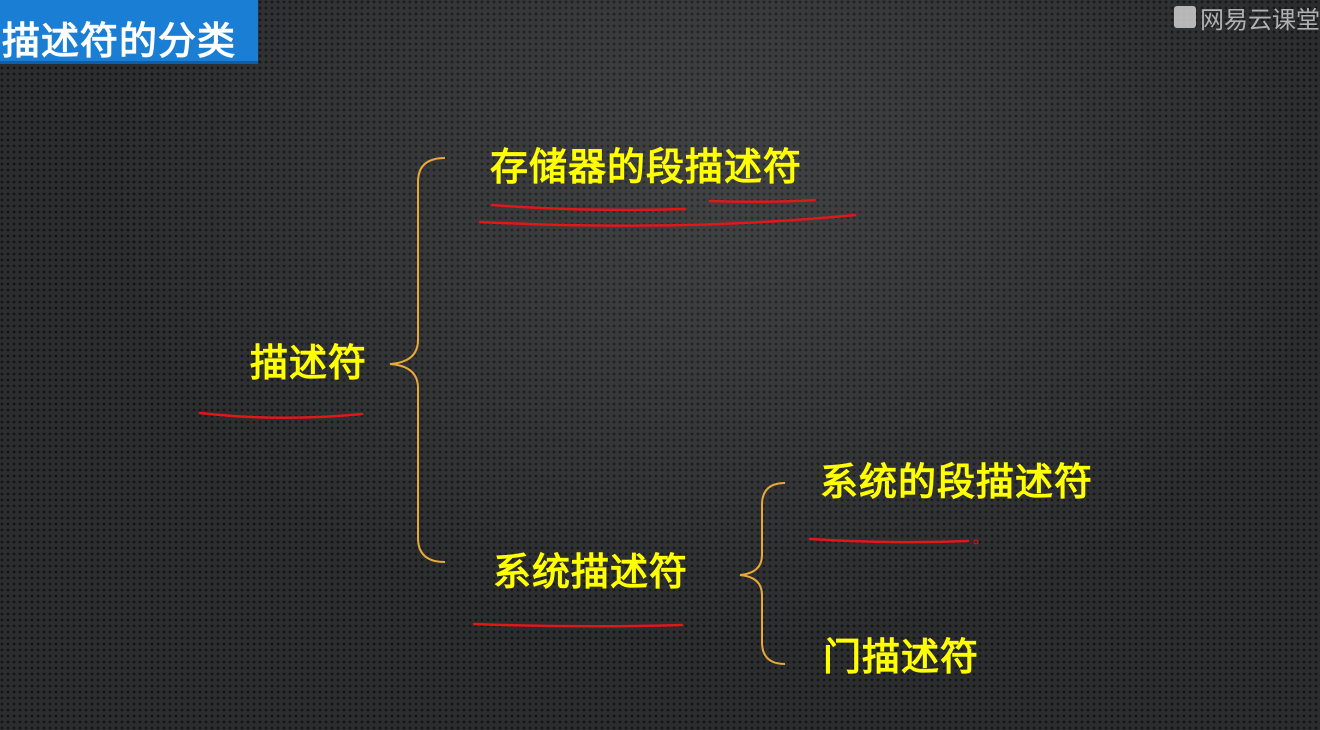  I want to click on annotation-dot, so click(976, 542).